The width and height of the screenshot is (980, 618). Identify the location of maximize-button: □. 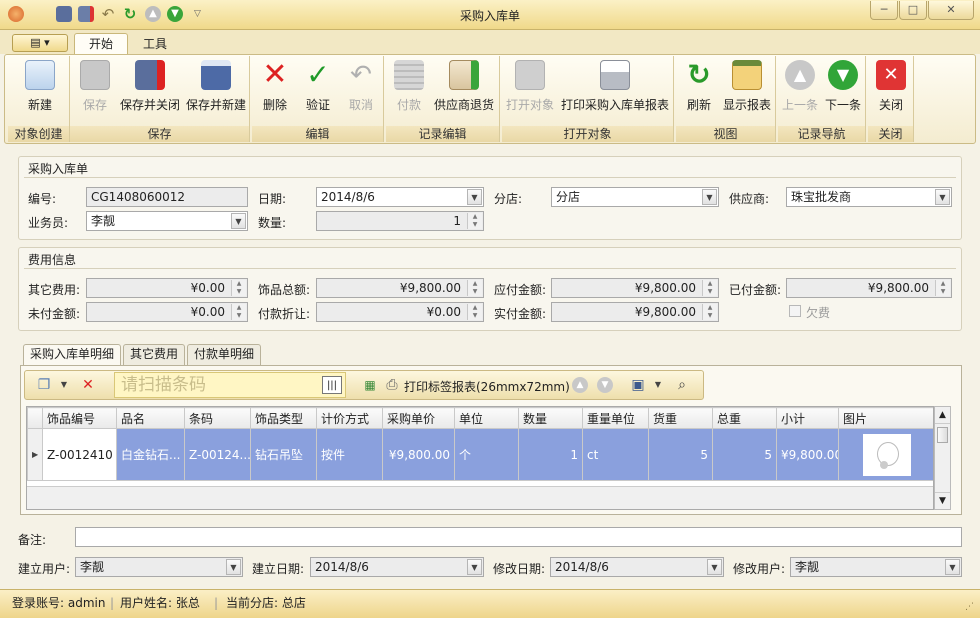
(913, 10).